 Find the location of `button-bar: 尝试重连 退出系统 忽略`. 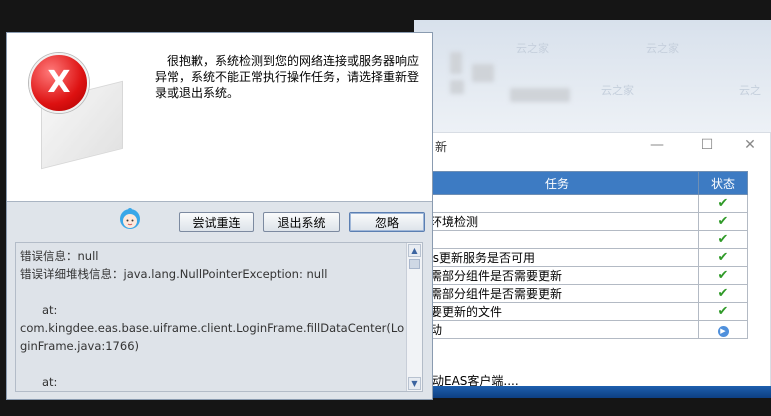

button-bar: 尝试重连 退出系统 忽略 is located at coordinates (219, 219).